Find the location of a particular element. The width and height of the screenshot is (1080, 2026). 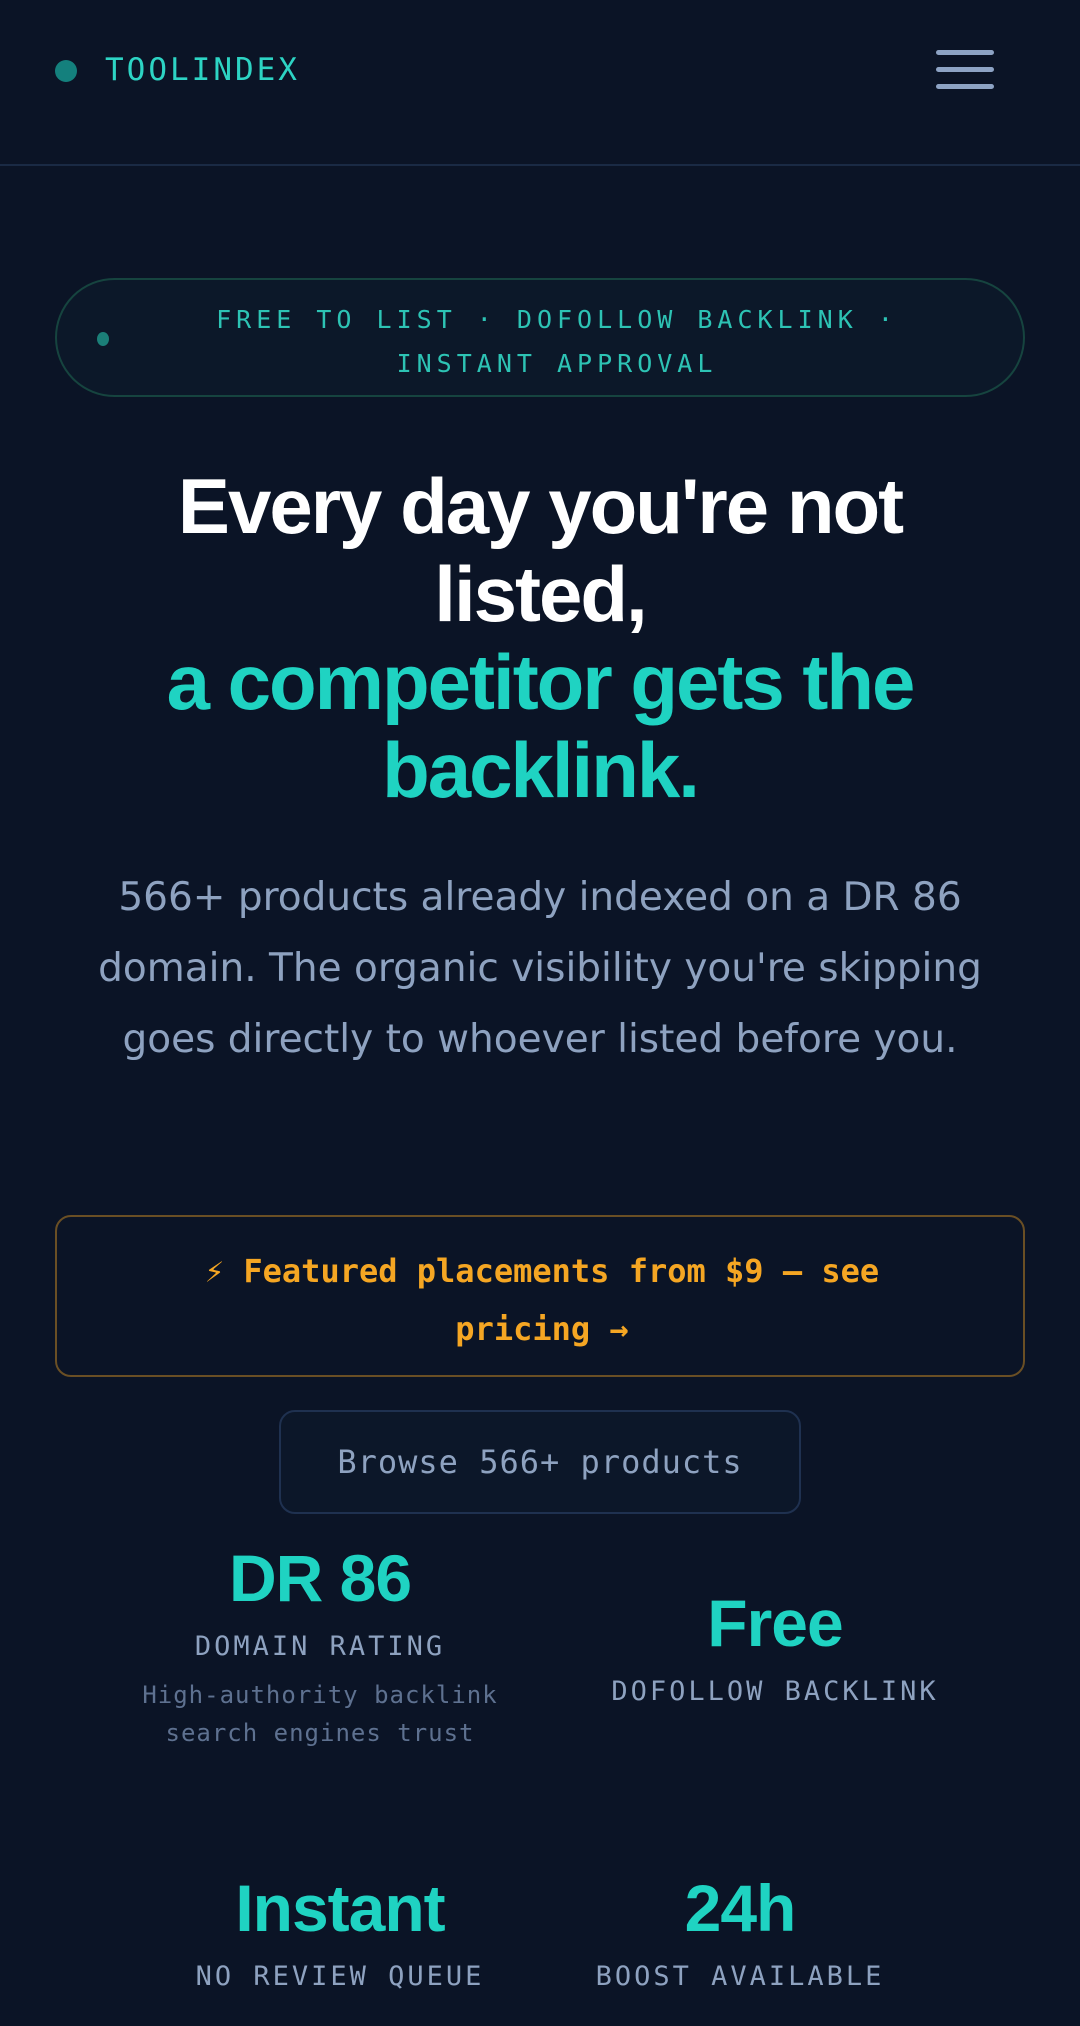

hamburger-menu-icon is located at coordinates (965, 72).